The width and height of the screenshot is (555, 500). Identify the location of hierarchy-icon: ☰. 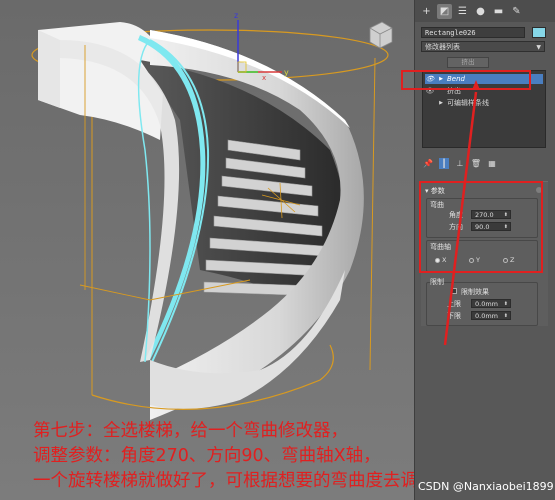
(462, 11).